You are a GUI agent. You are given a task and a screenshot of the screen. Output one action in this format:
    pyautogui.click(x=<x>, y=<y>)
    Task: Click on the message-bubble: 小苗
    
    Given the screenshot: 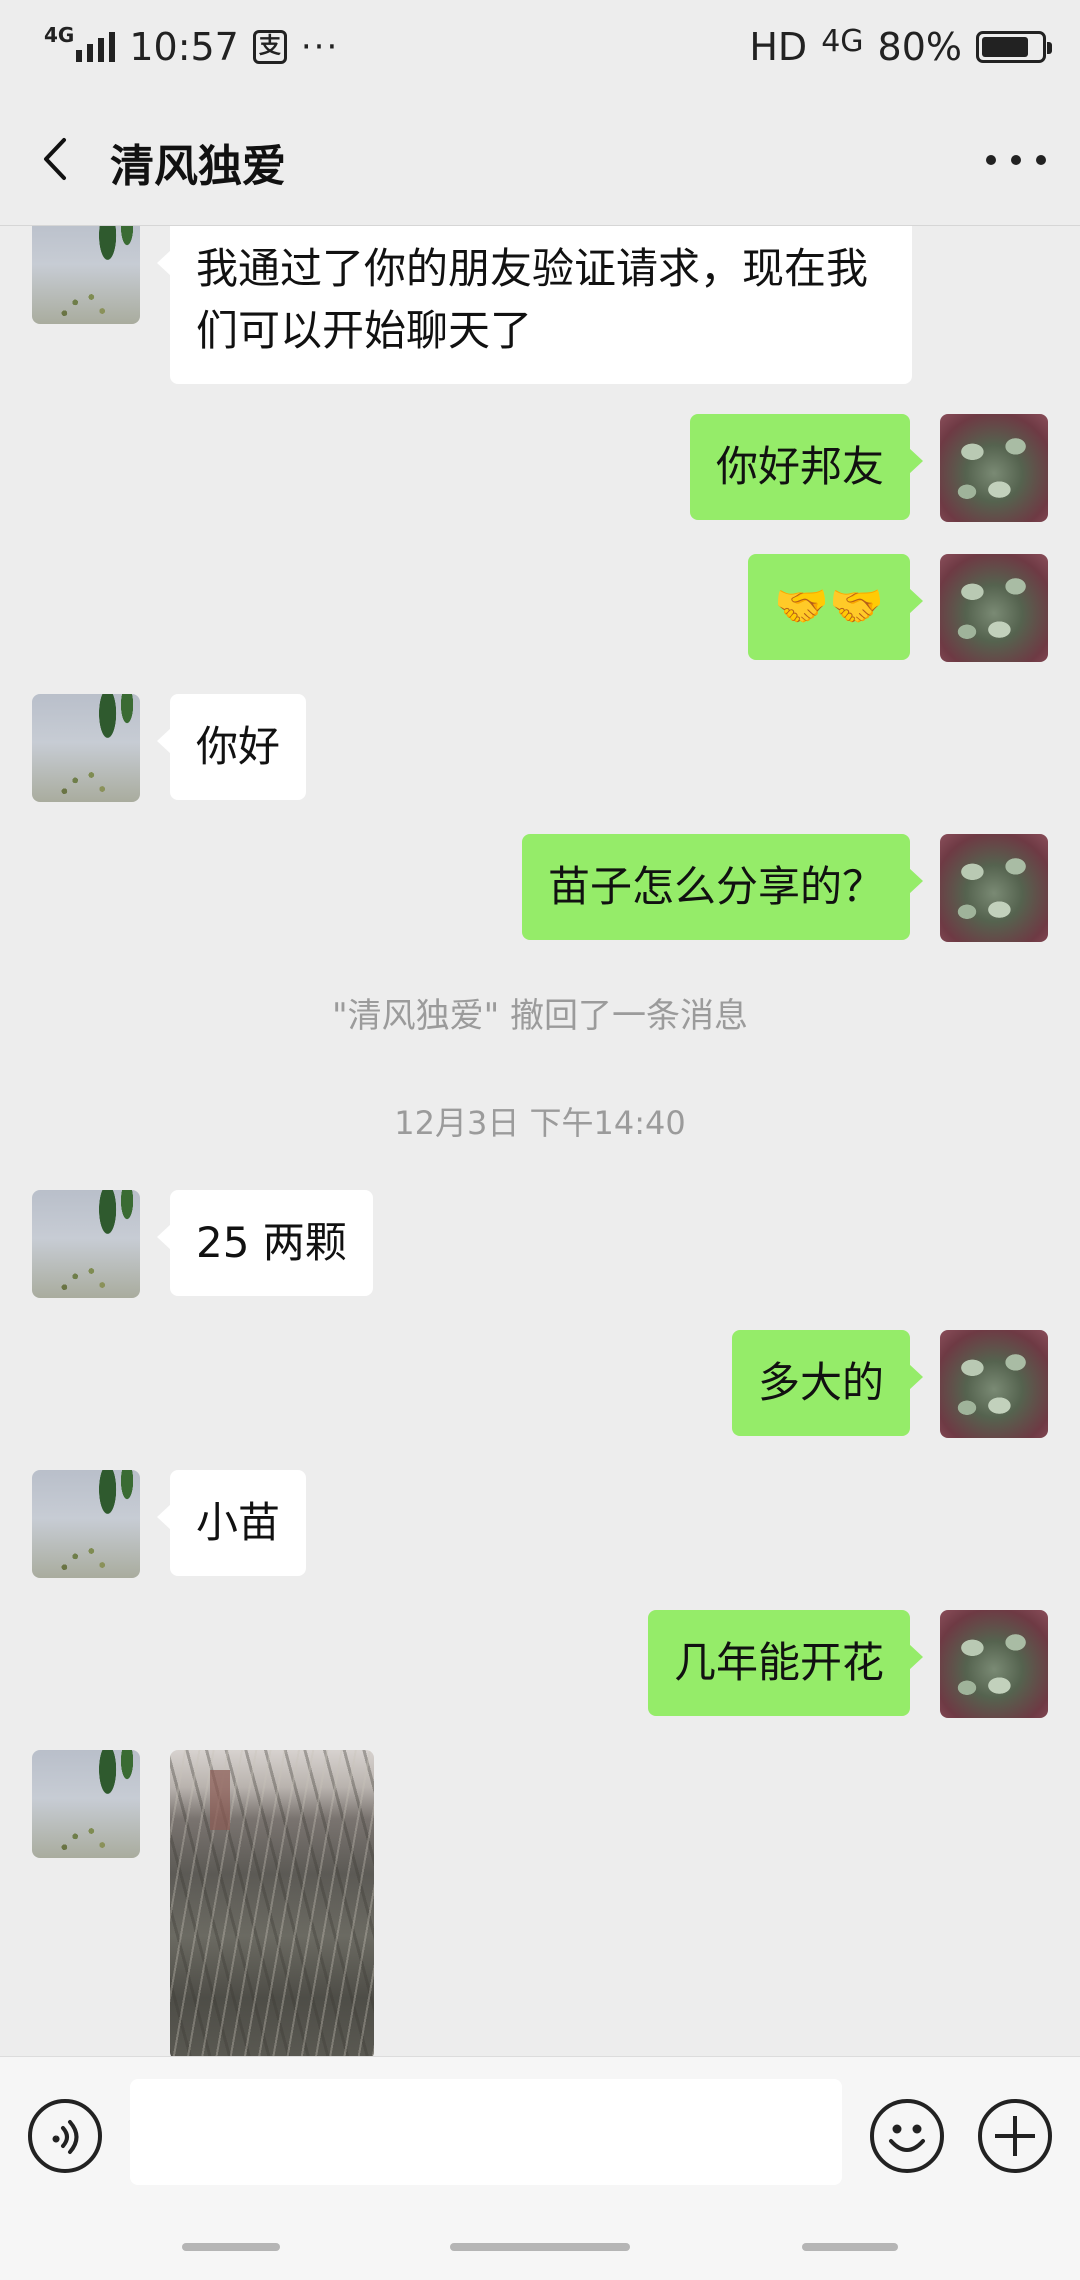 What is the action you would take?
    pyautogui.click(x=231, y=1523)
    